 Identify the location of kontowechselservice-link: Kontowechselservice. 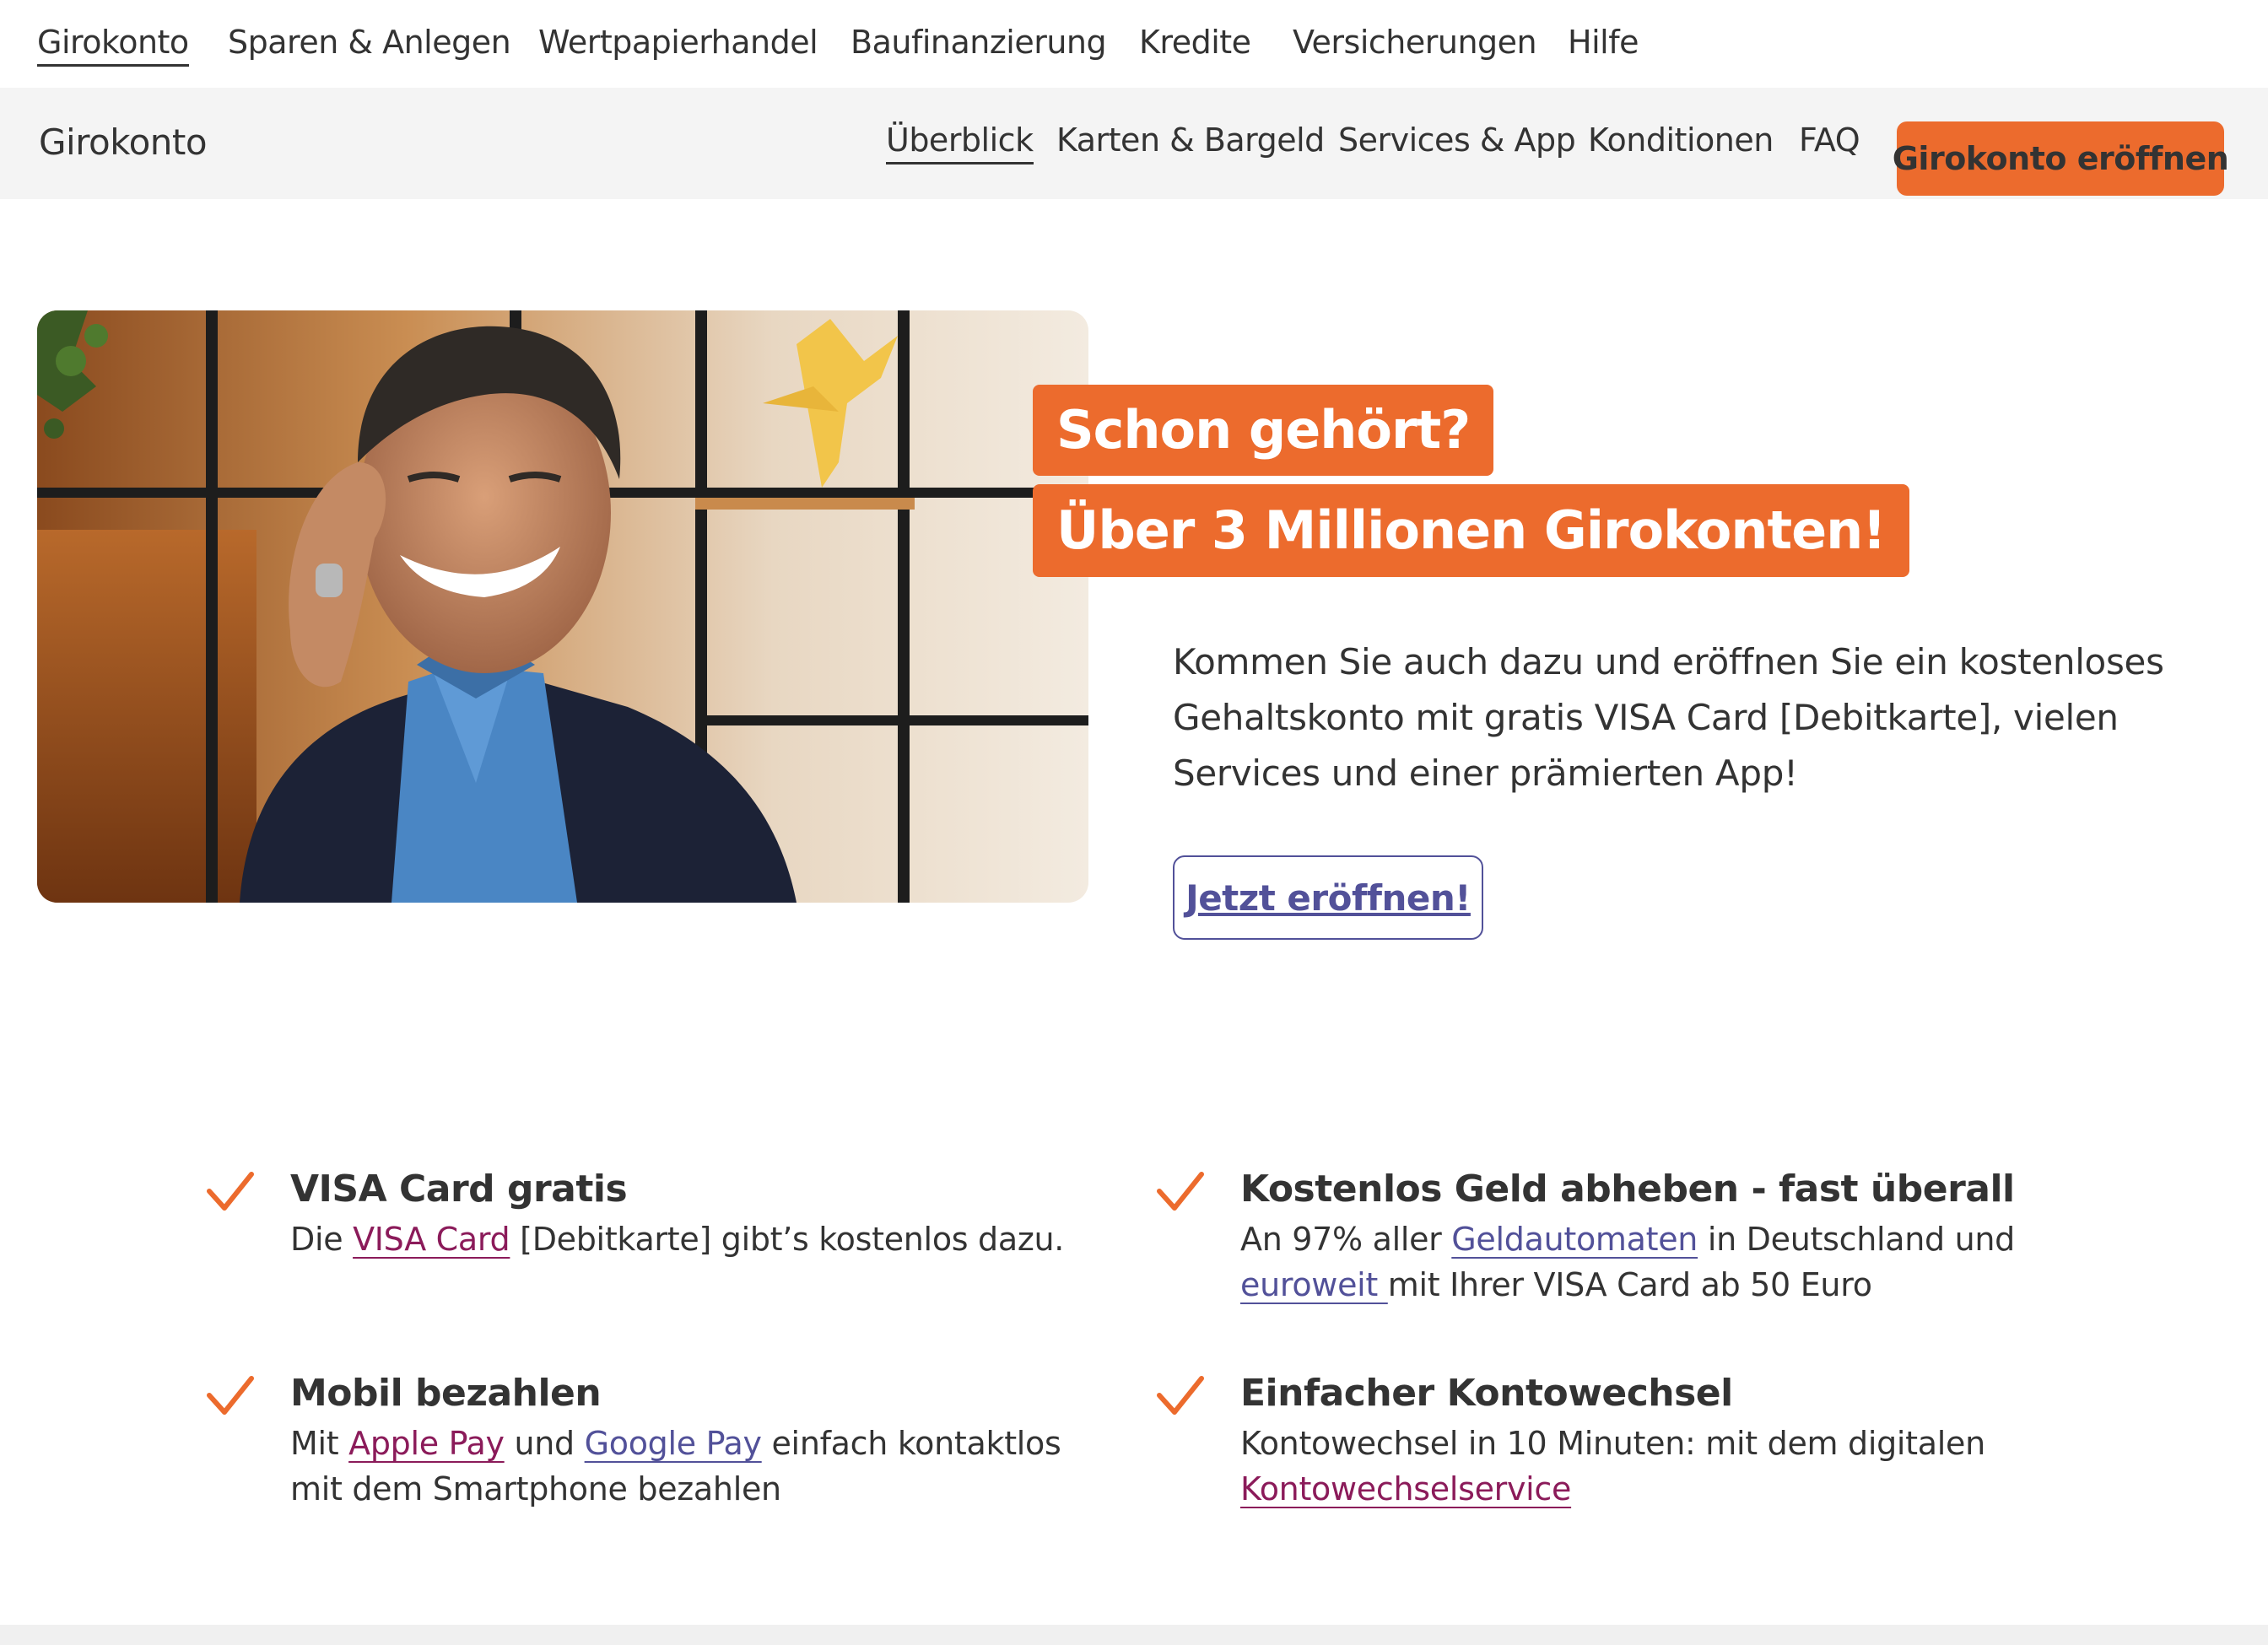
(1405, 1488).